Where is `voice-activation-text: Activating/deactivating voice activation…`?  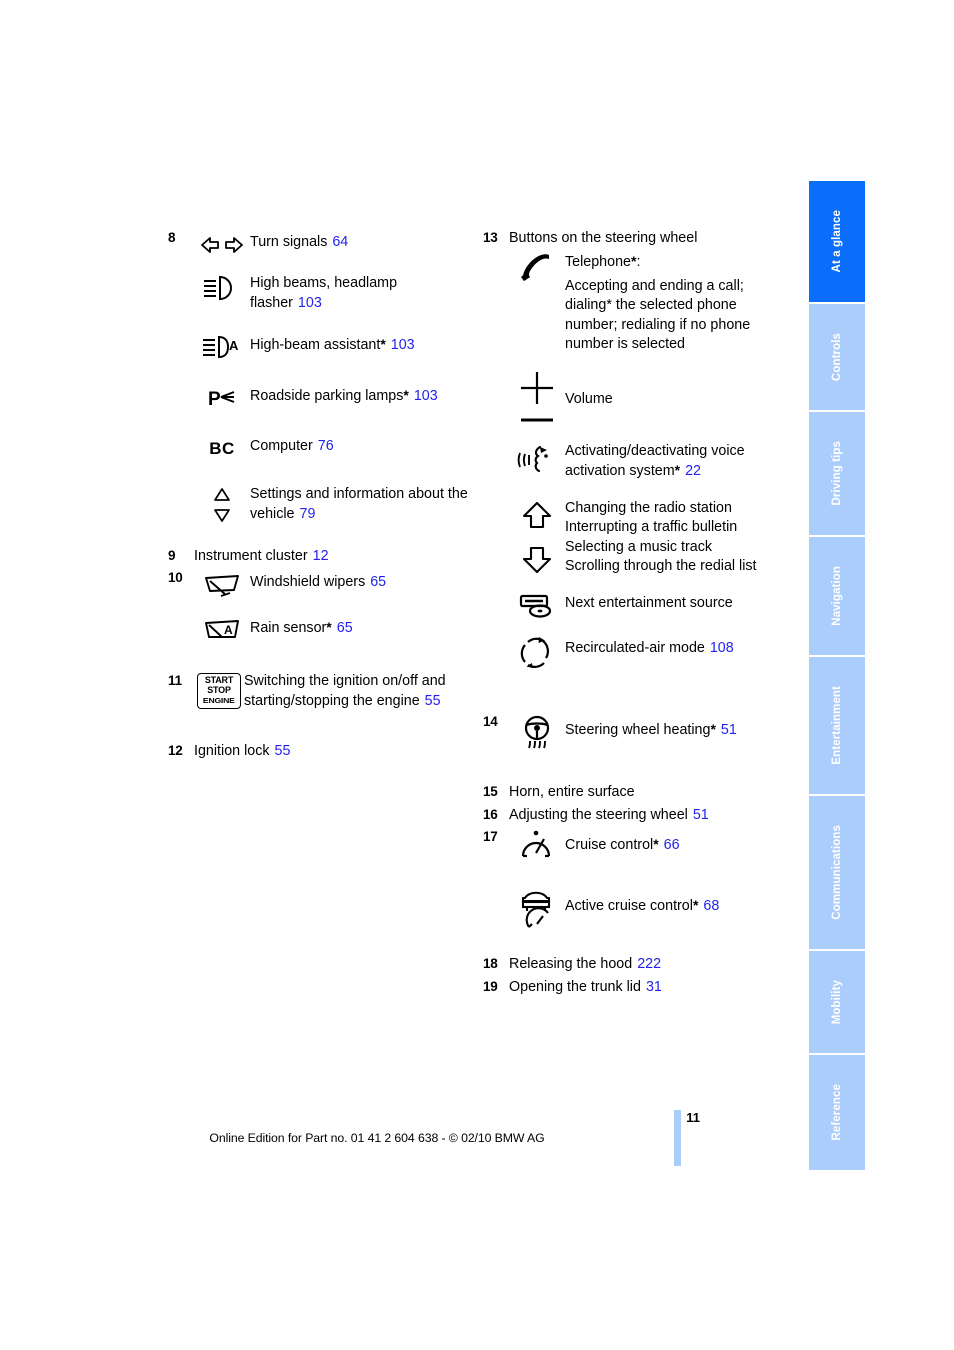 voice-activation-text: Activating/deactivating voice activation… is located at coordinates (676, 461).